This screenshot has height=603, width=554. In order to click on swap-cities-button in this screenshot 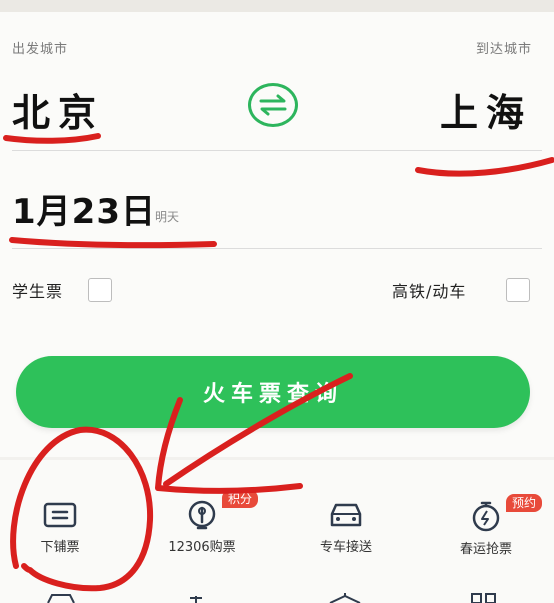, I will do `click(273, 105)`.